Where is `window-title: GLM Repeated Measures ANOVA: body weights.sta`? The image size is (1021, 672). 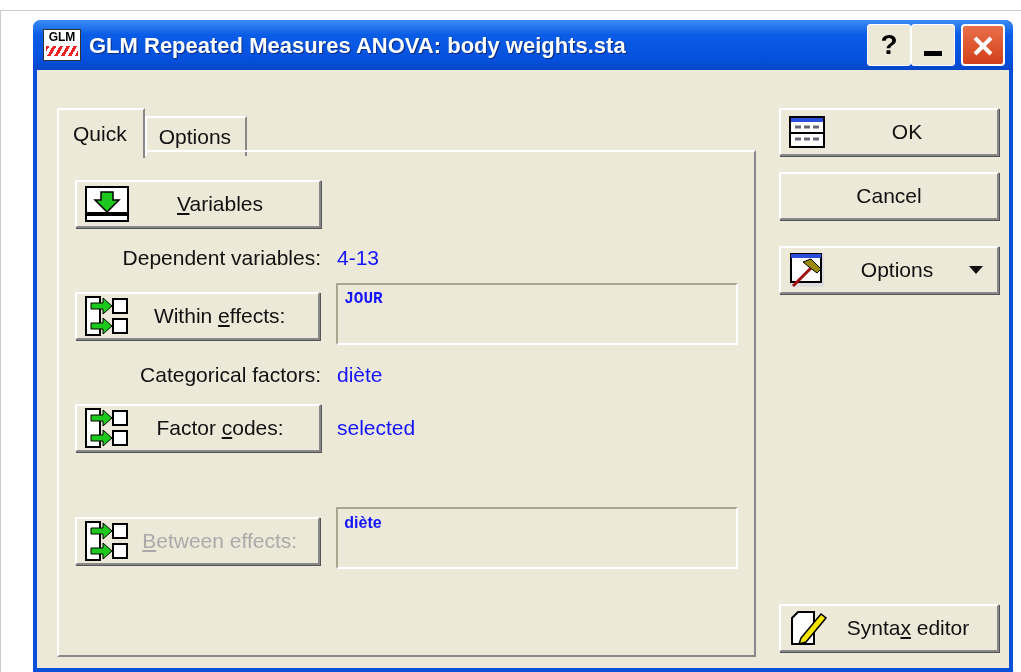 window-title: GLM Repeated Measures ANOVA: body weights.sta is located at coordinates (357, 45).